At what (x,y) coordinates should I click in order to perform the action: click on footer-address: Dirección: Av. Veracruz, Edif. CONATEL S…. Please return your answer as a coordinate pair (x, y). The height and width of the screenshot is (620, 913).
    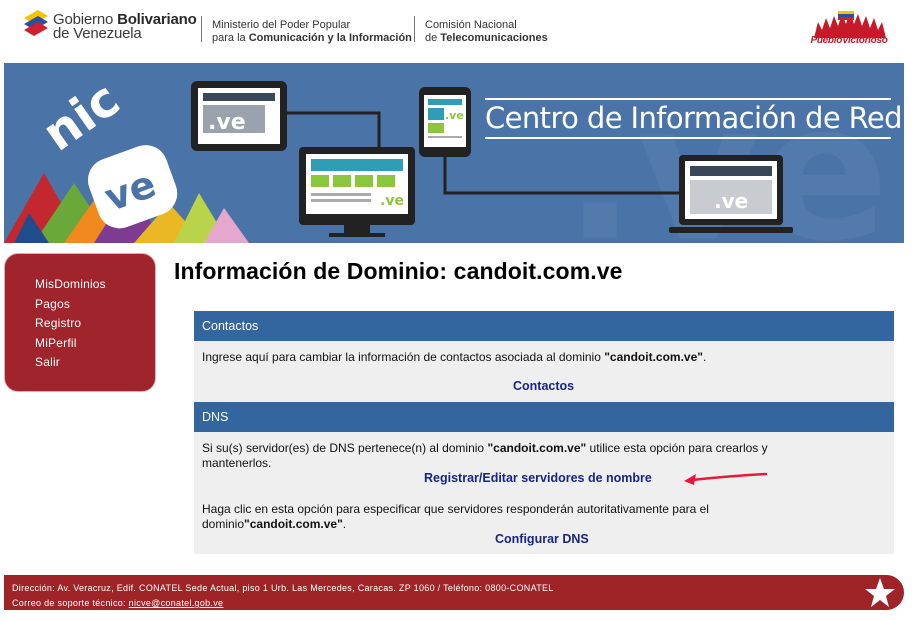
    Looking at the image, I should click on (283, 588).